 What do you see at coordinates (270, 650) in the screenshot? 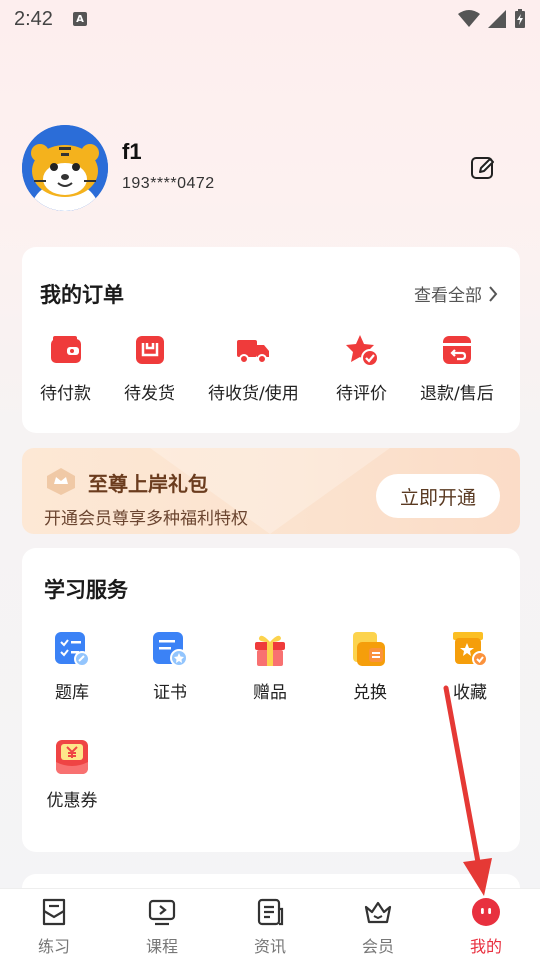
I see `gift-icon` at bounding box center [270, 650].